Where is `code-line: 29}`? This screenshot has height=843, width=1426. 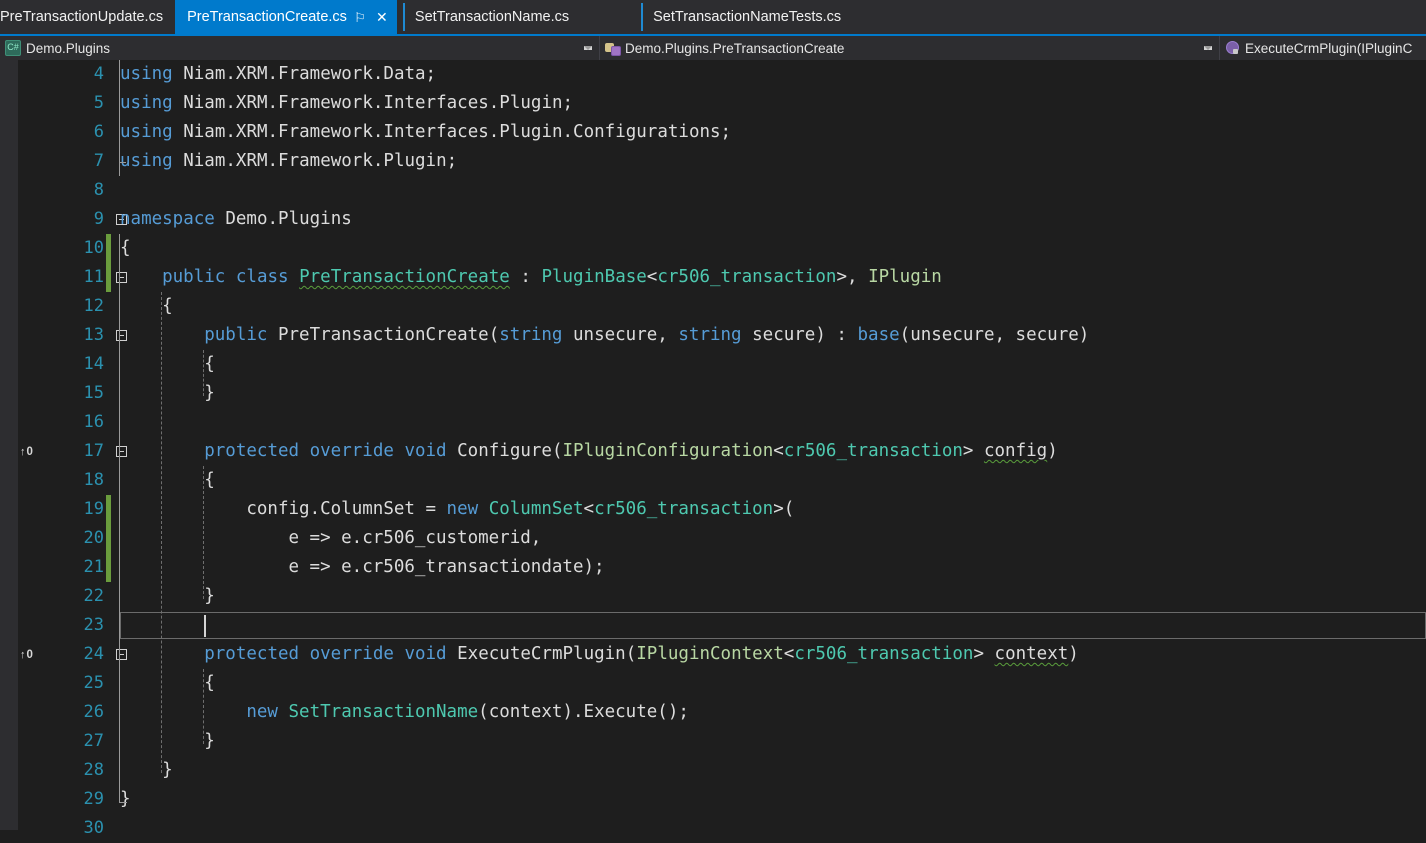 code-line: 29} is located at coordinates (713, 799).